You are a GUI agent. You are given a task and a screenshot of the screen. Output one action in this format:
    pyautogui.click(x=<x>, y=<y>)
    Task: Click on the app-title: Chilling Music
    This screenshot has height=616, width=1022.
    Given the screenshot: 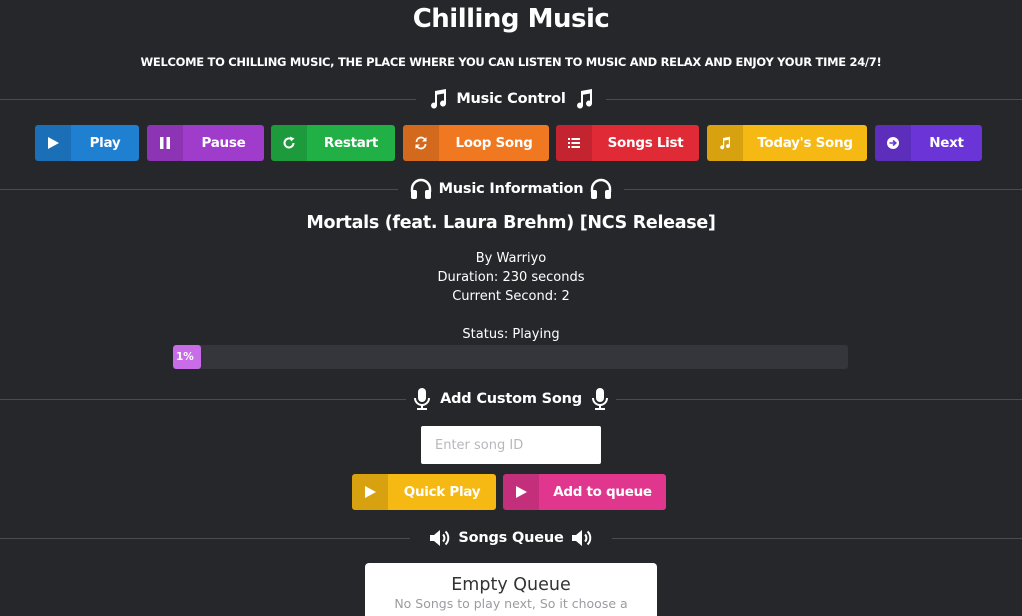 What is the action you would take?
    pyautogui.click(x=511, y=19)
    